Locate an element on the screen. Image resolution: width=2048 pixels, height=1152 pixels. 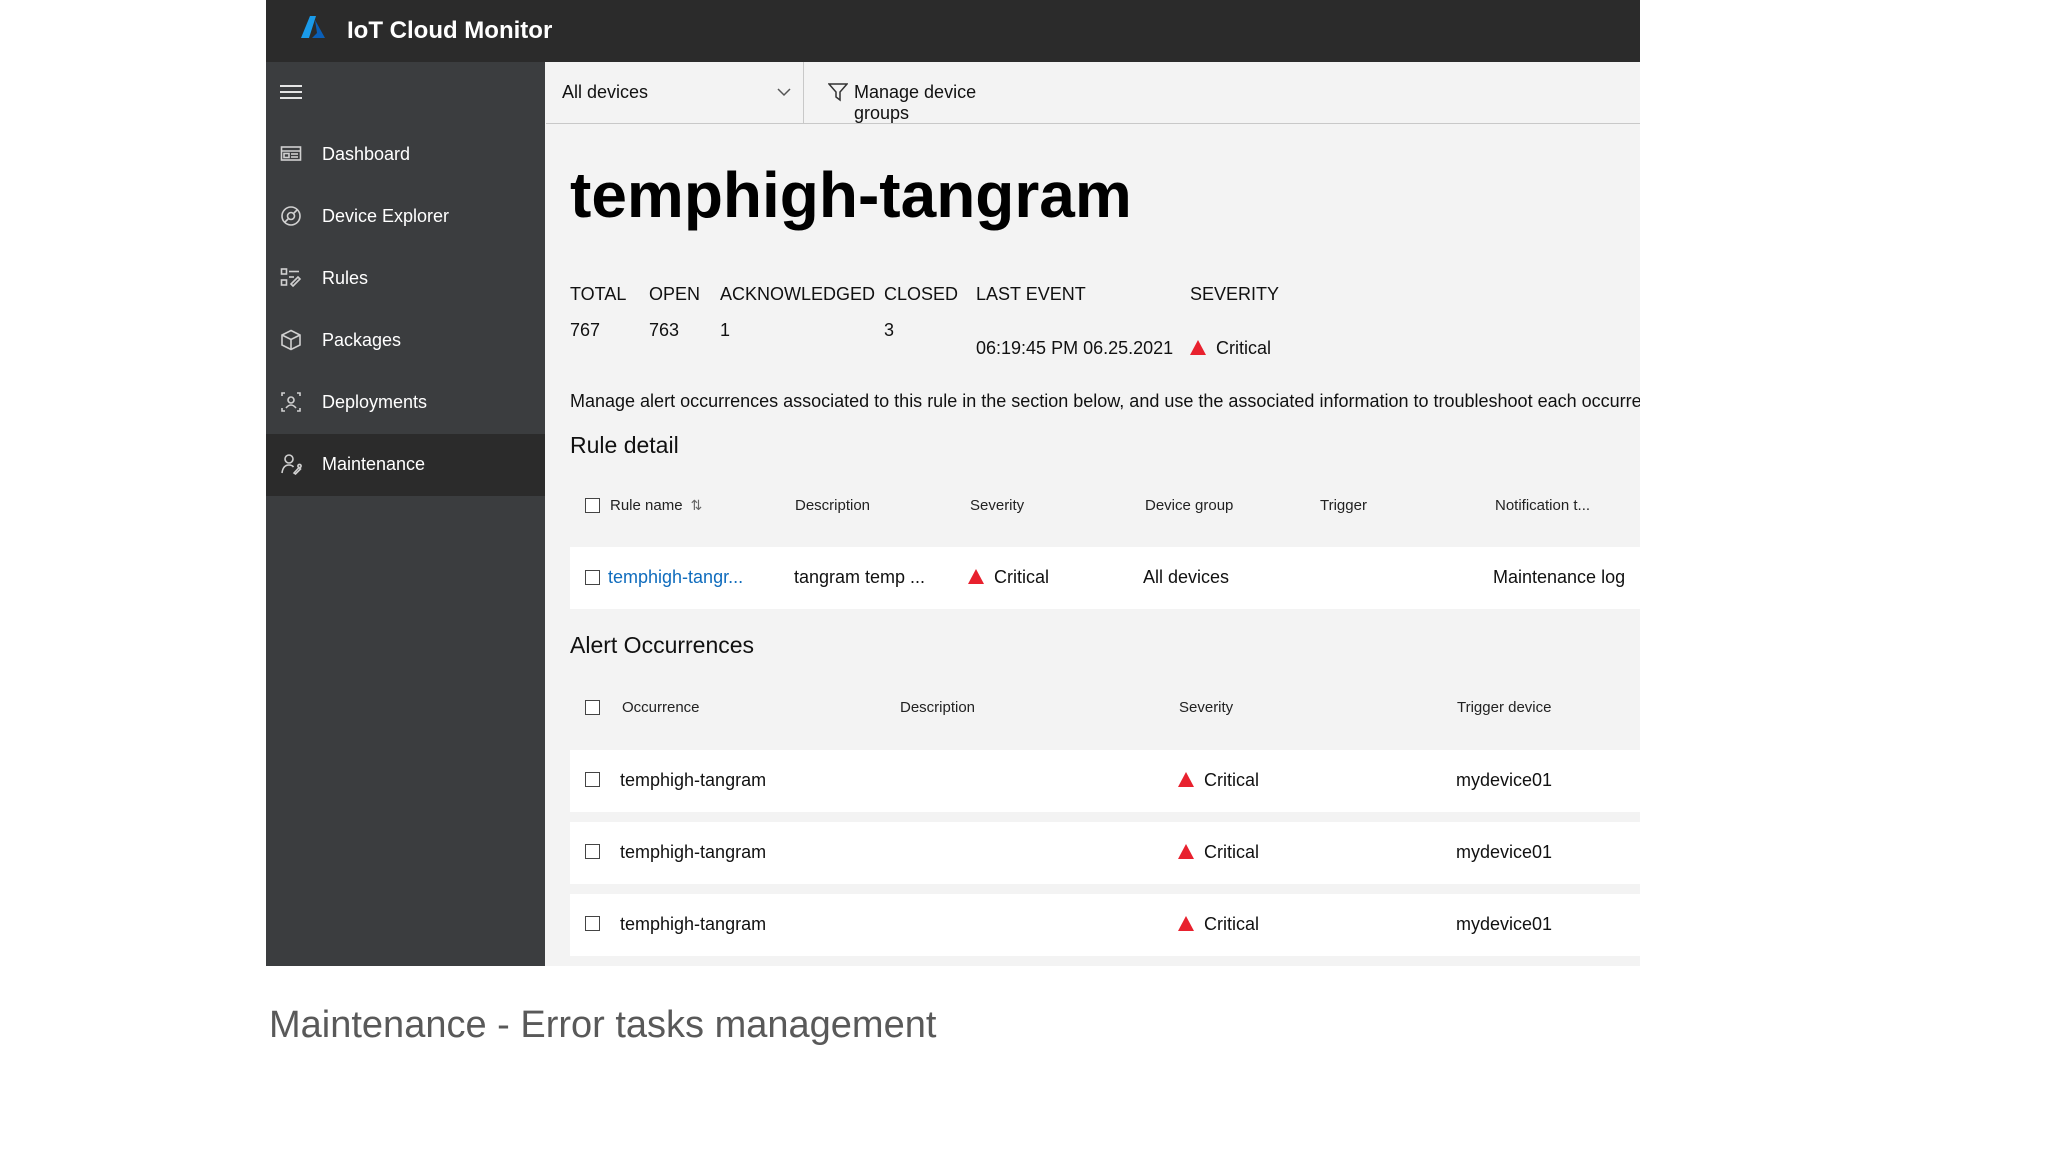
filter-icon is located at coordinates (838, 92).